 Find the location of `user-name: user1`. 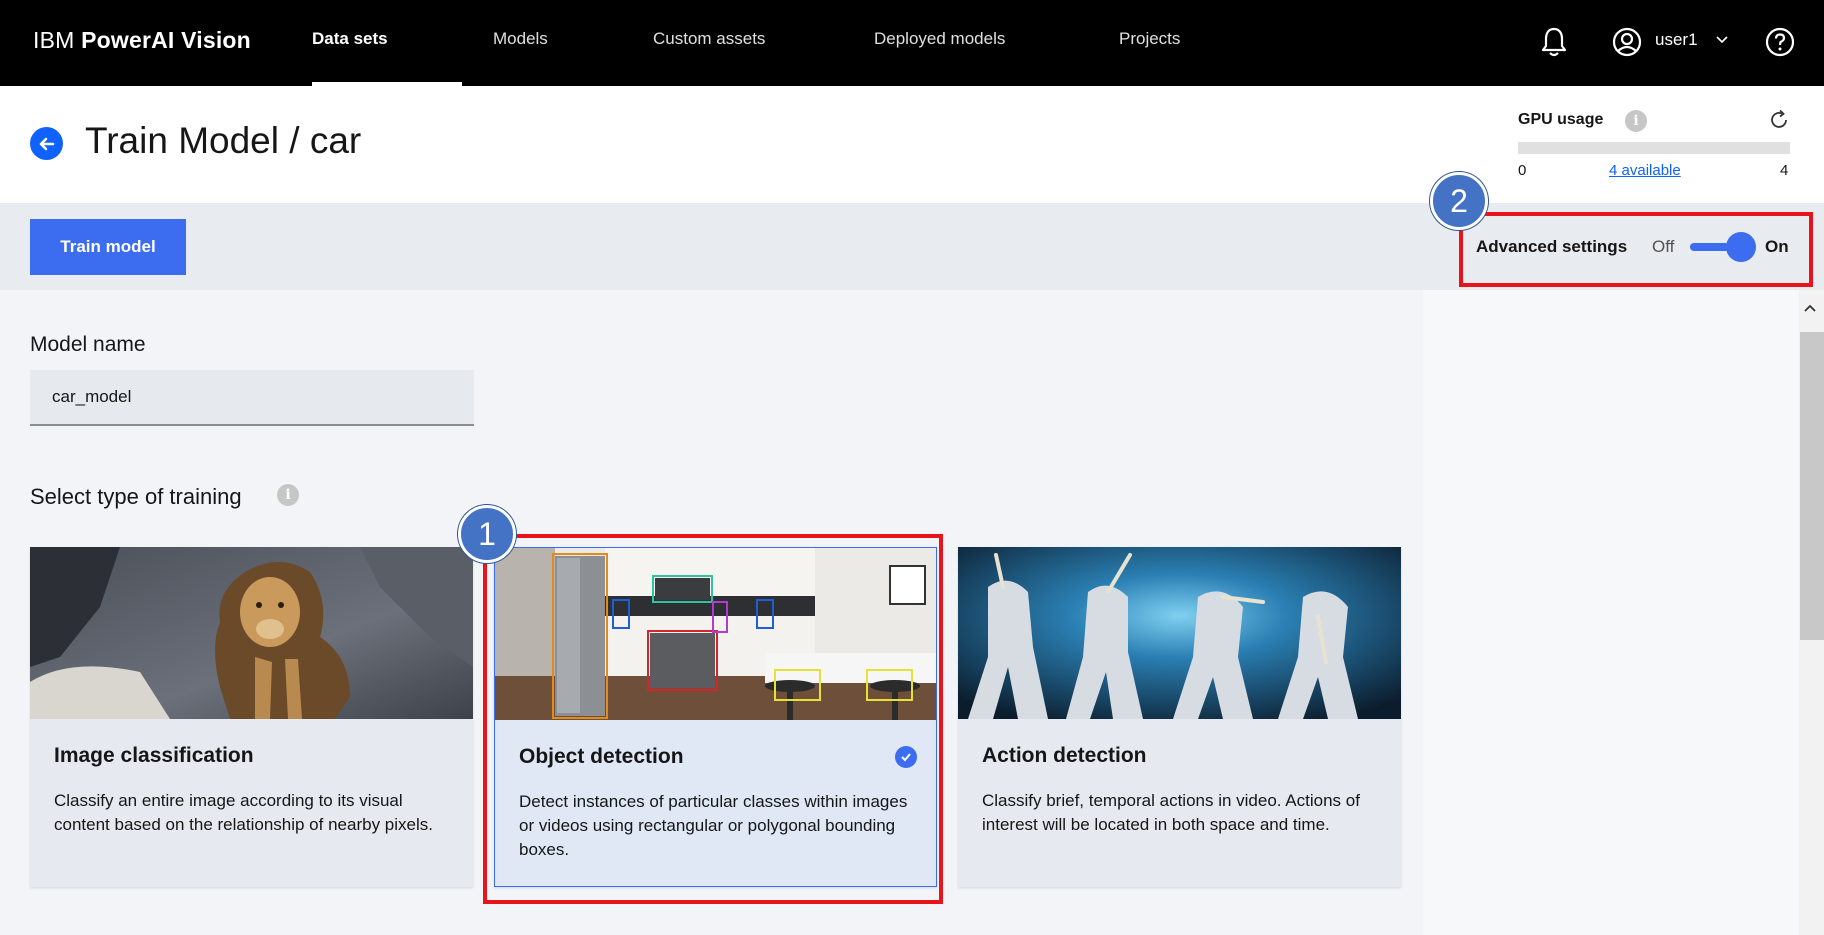

user-name: user1 is located at coordinates (1676, 40).